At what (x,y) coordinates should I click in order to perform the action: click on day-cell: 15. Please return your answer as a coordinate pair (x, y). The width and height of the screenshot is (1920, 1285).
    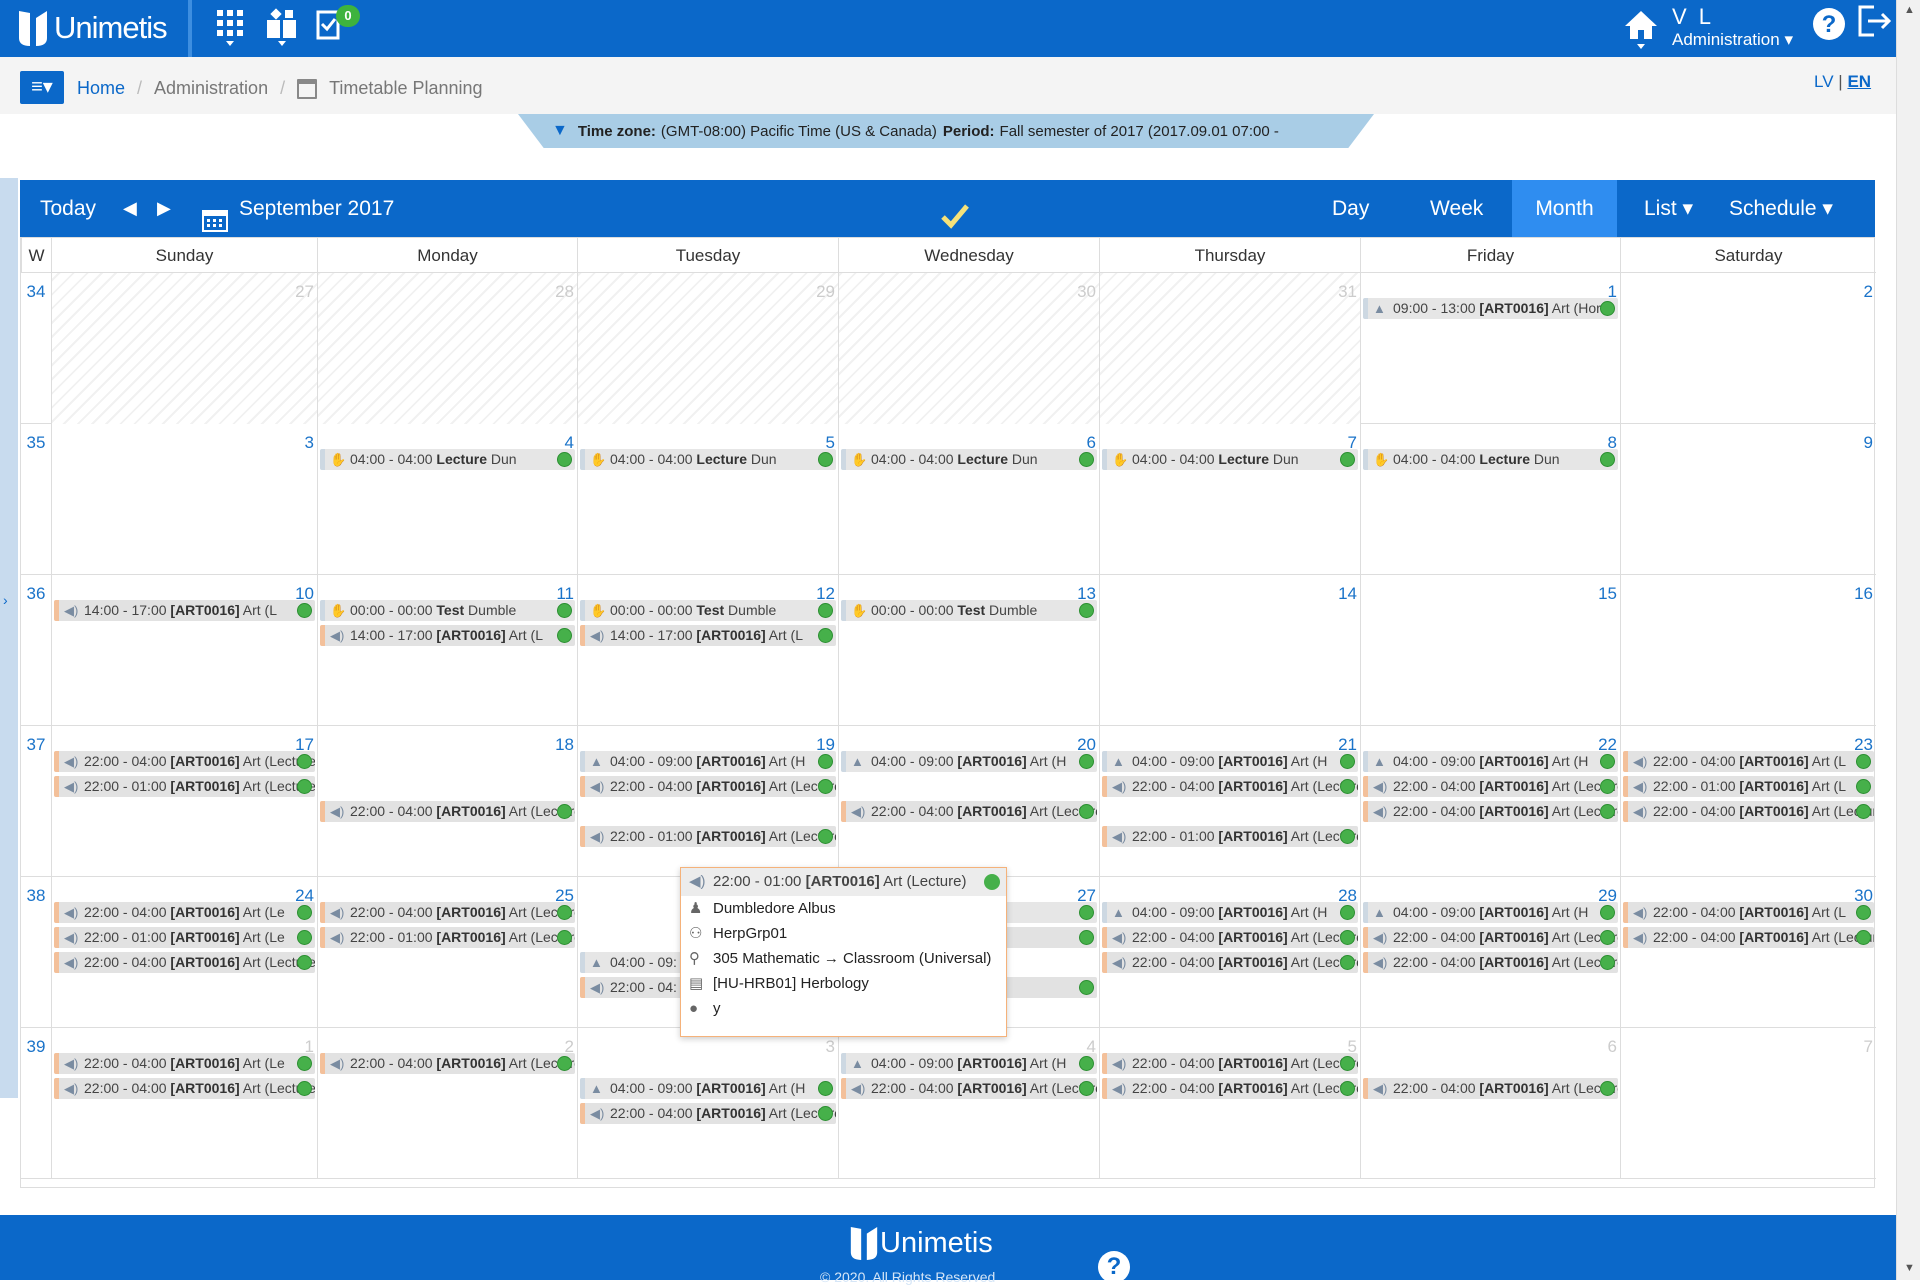
    Looking at the image, I should click on (1490, 650).